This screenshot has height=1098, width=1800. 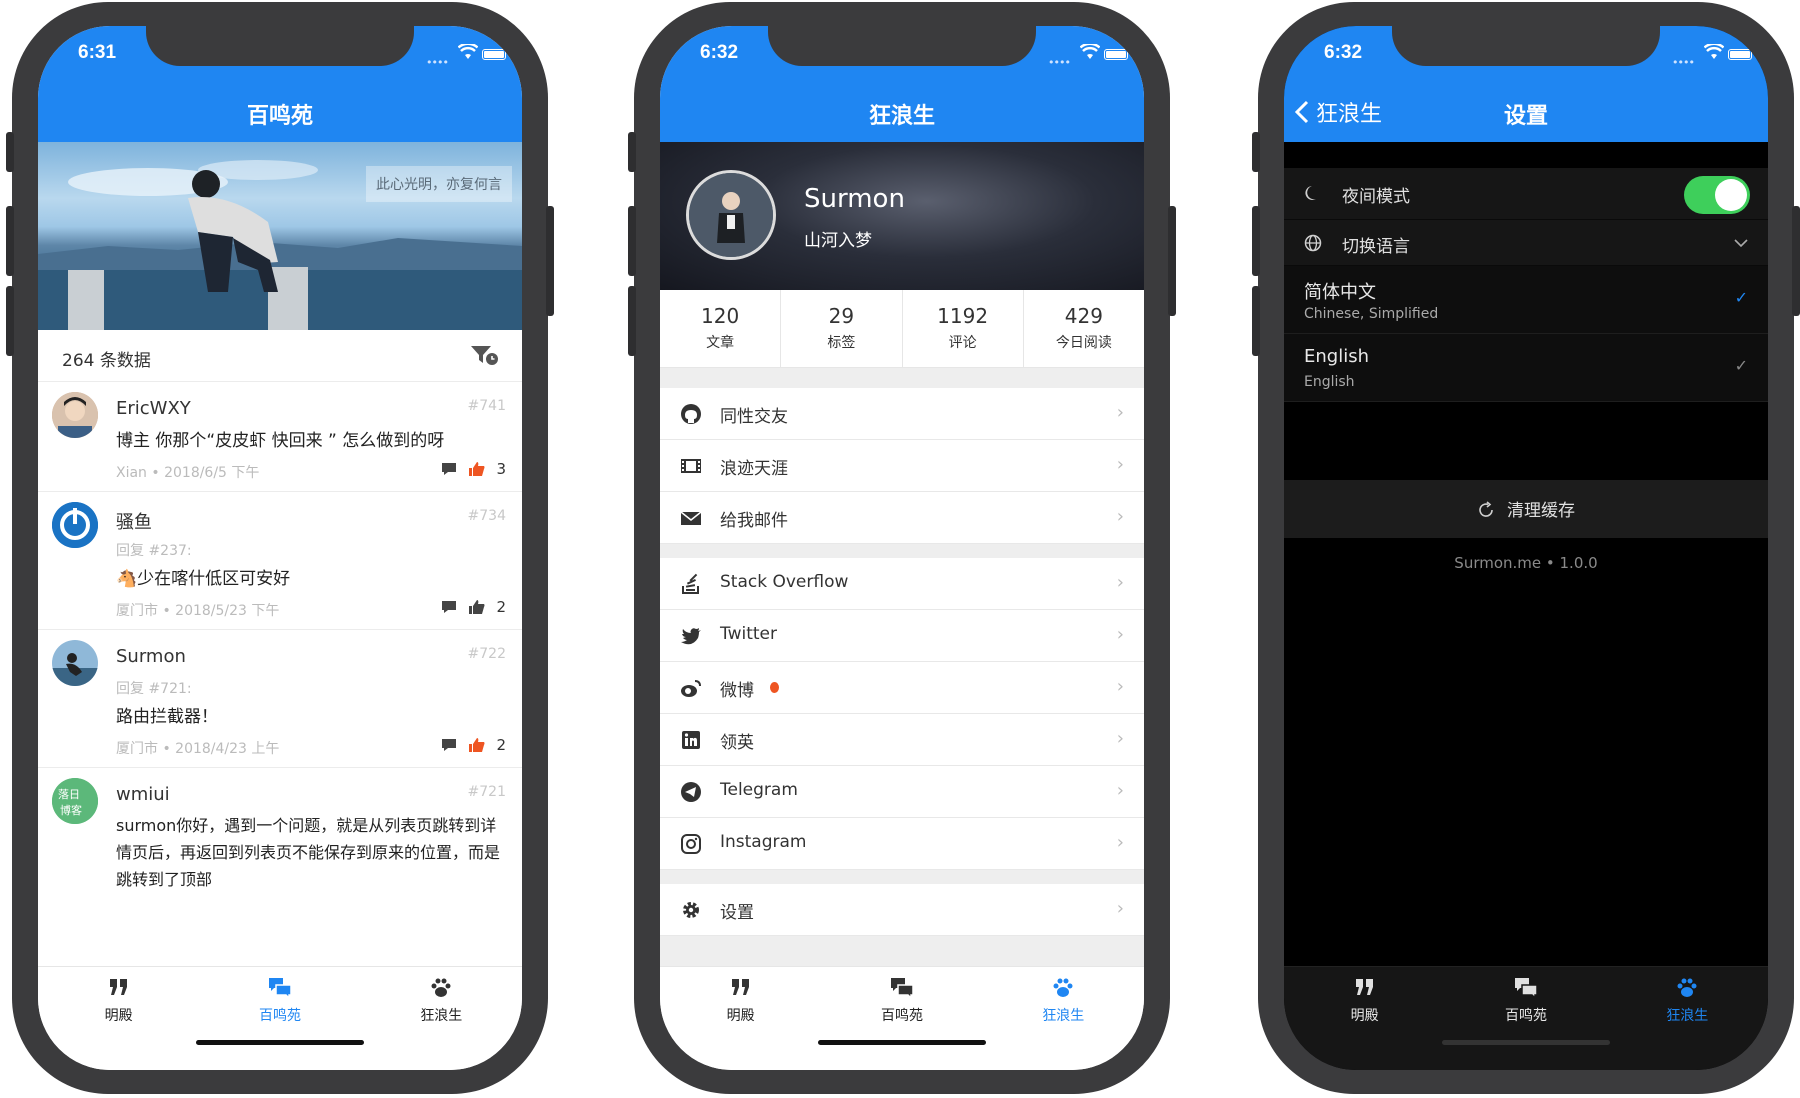 I want to click on avatar: 落日 博客, so click(x=75, y=801).